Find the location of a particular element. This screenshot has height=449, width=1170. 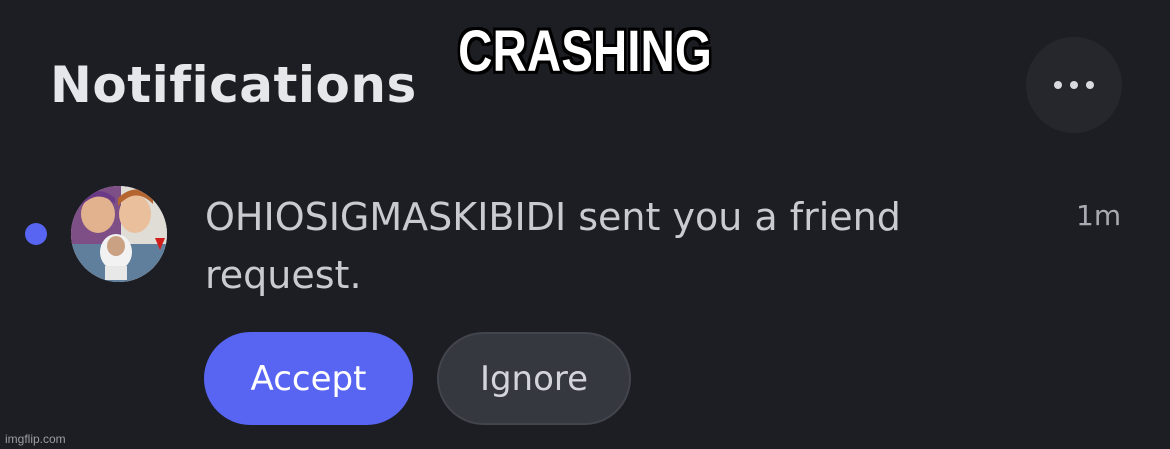

avatar is located at coordinates (119, 234).